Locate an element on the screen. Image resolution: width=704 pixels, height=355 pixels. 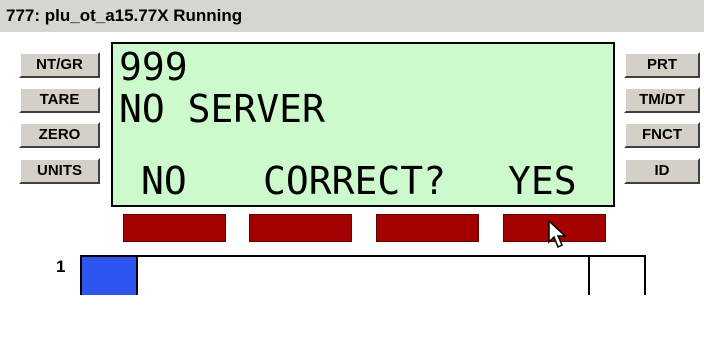
window-title: 777: plu_ot_a15.77X Running is located at coordinates (352, 16).